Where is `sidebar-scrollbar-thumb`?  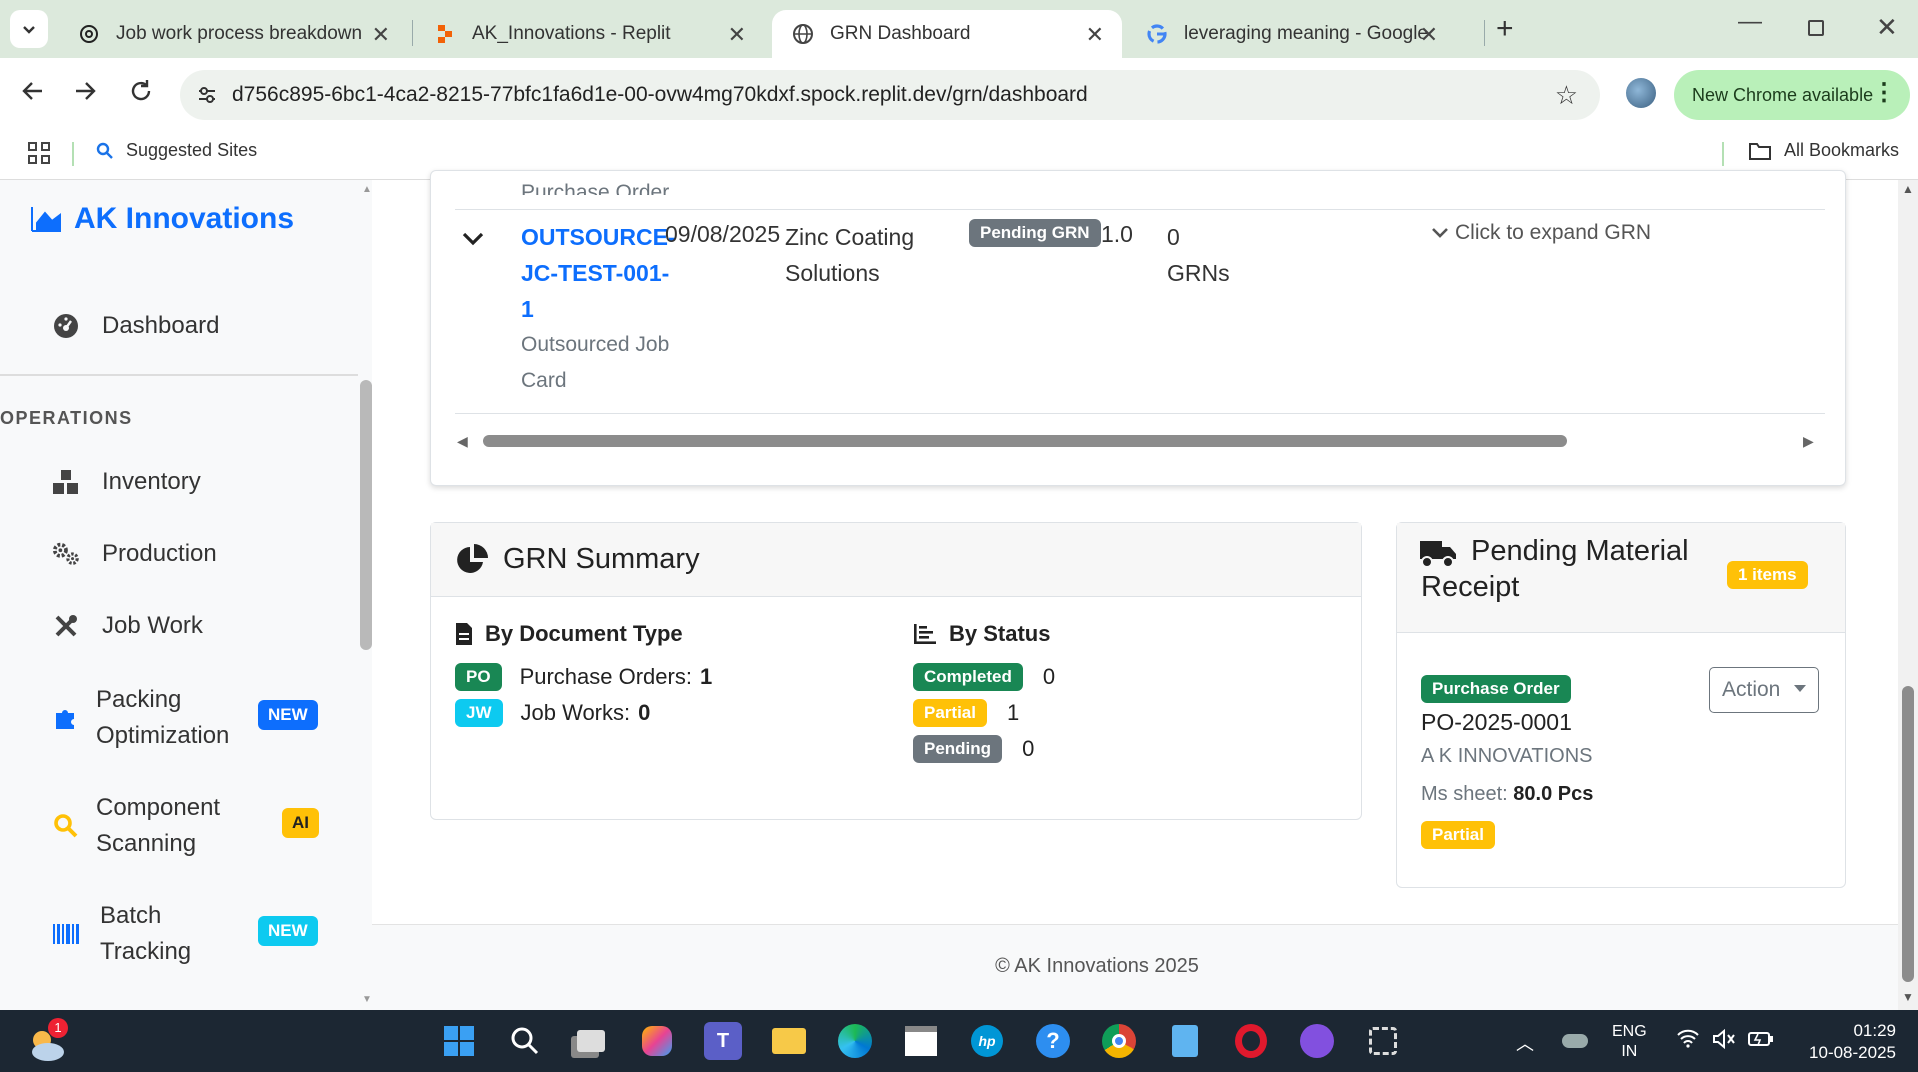
sidebar-scrollbar-thumb is located at coordinates (366, 515).